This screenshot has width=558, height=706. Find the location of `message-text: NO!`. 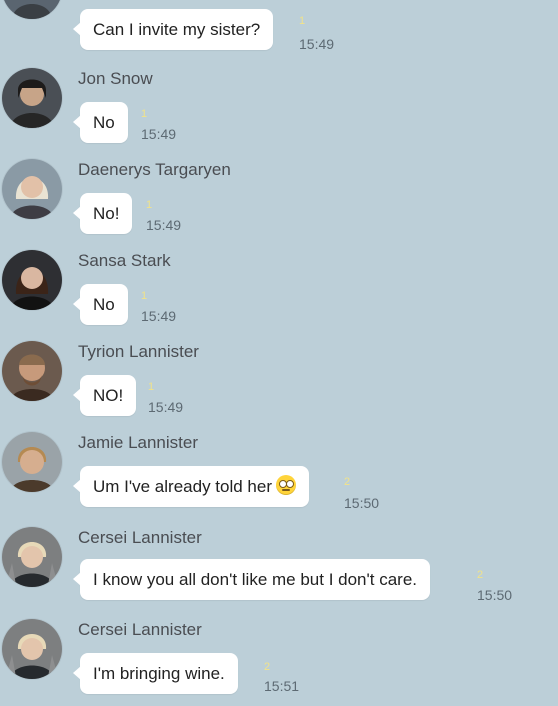

message-text: NO! is located at coordinates (108, 395).